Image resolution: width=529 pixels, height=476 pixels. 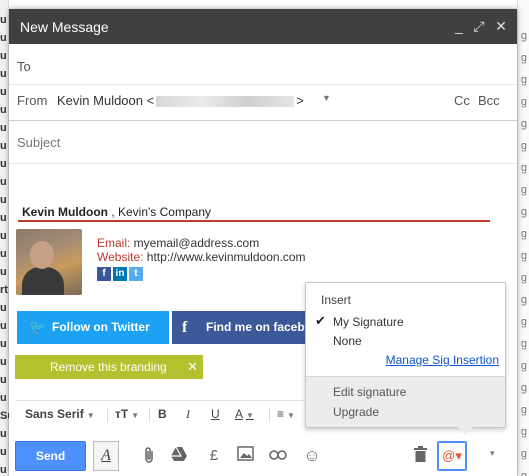 I want to click on drive-icon, so click(x=179, y=456).